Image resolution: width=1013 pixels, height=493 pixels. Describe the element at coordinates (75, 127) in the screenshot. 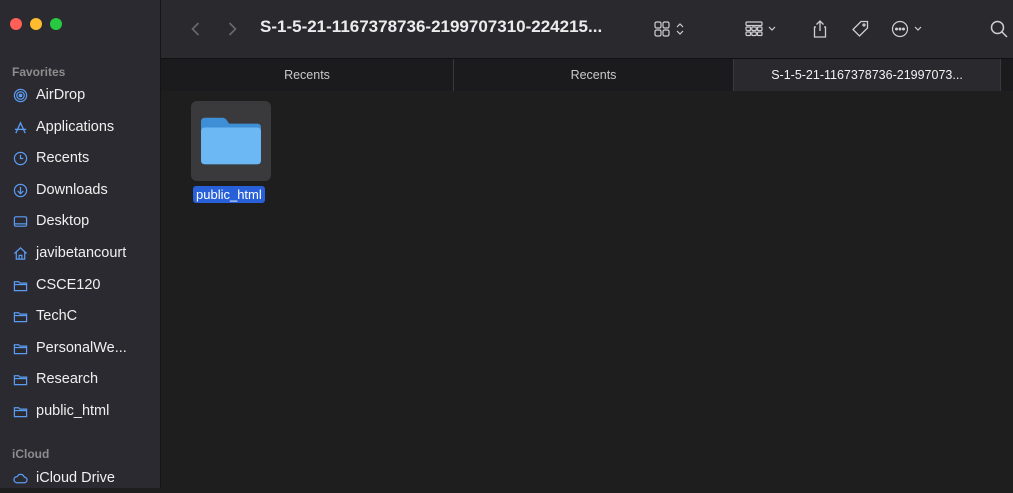

I see `sidebar-item-label: Applications` at that location.